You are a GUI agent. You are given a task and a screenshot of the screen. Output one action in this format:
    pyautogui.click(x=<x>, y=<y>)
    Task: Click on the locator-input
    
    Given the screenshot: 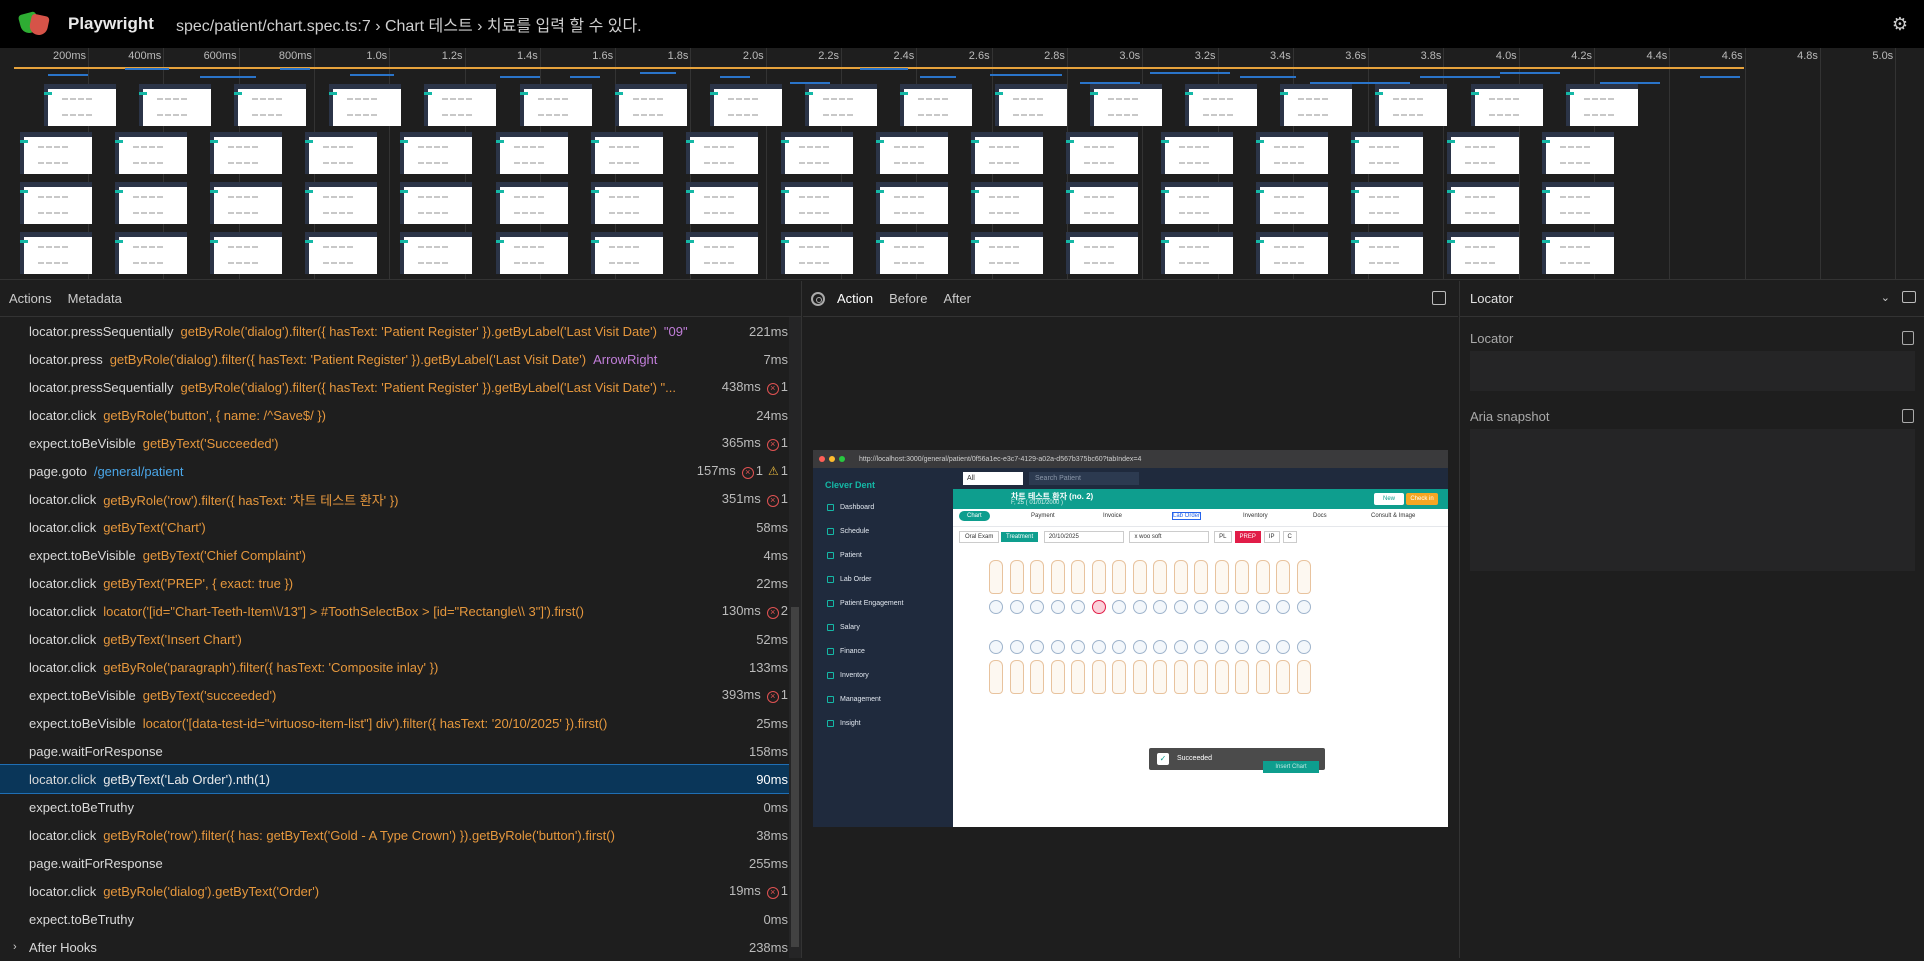 What is the action you would take?
    pyautogui.click(x=1692, y=371)
    